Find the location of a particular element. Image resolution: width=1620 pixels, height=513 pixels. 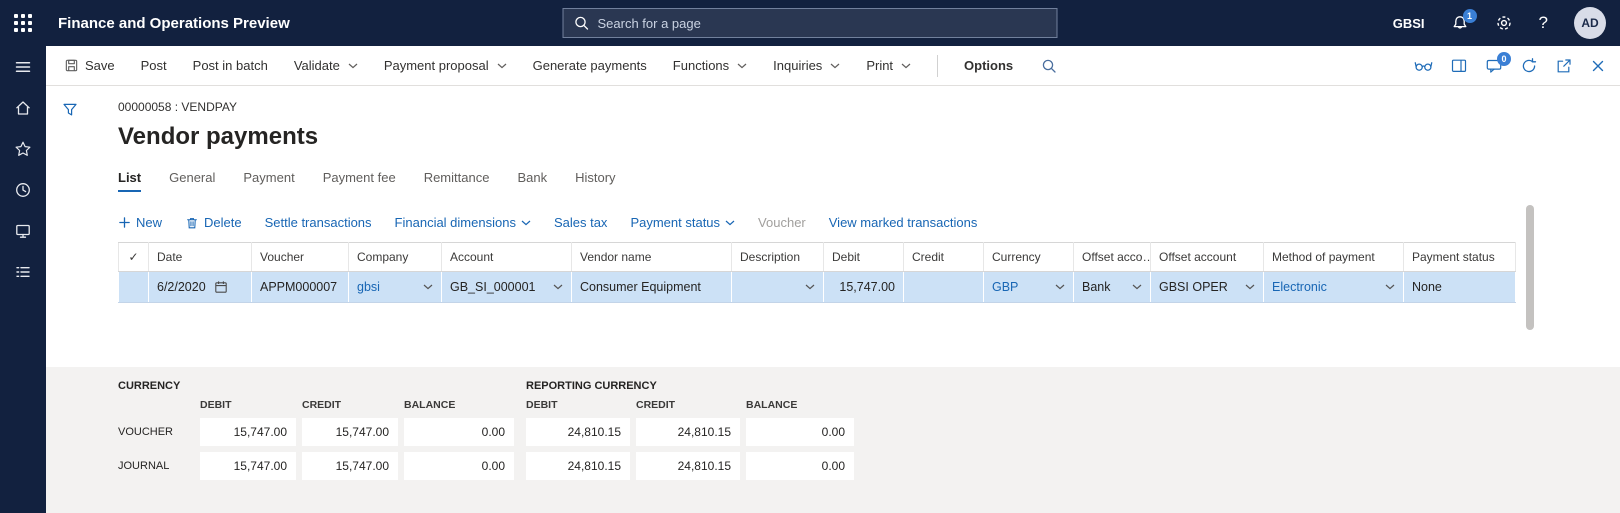

notifications-button: 1 is located at coordinates (1464, 20).